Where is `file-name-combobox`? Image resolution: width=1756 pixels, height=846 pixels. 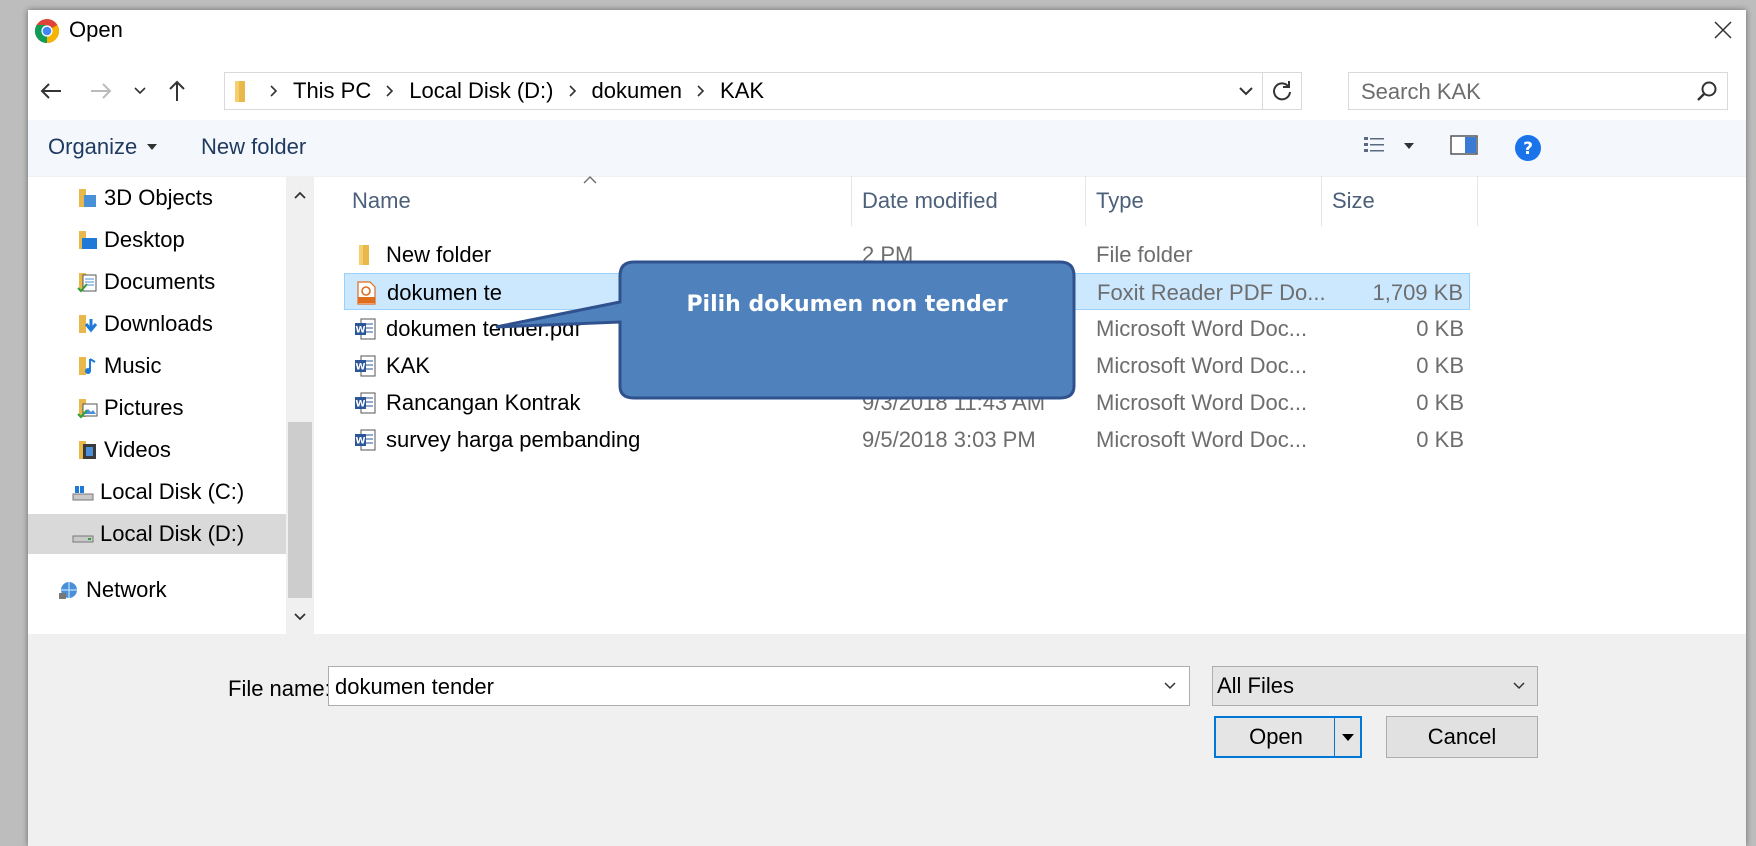
file-name-combobox is located at coordinates (759, 686).